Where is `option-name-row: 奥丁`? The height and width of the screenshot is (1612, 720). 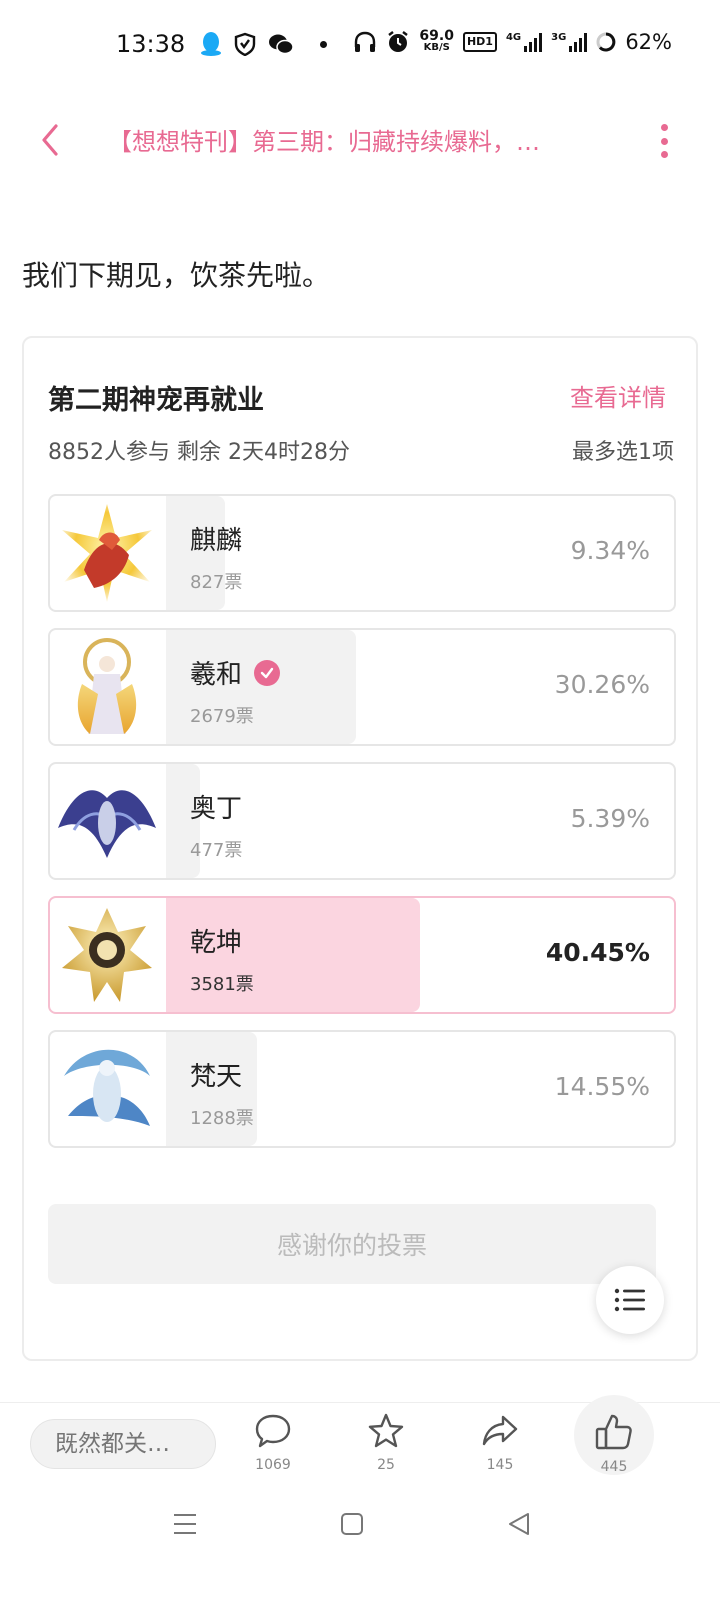 option-name-row: 奥丁 is located at coordinates (216, 806).